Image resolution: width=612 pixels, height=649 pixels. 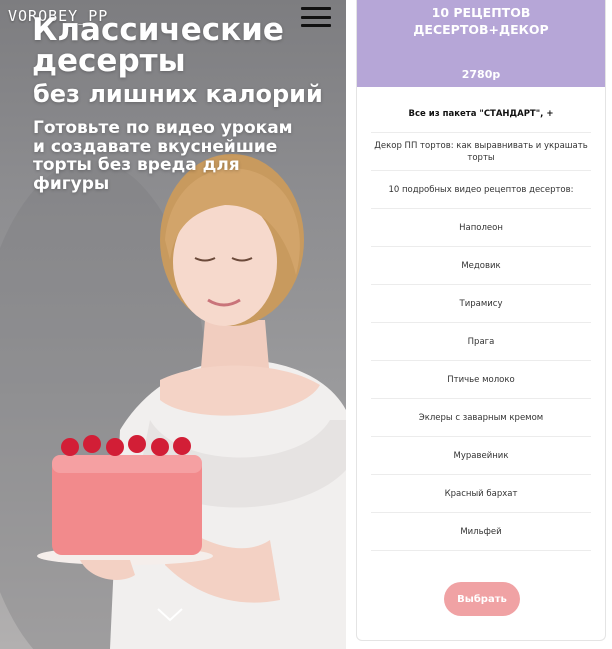 What do you see at coordinates (481, 532) in the screenshot?
I see `feature-item: Мильфей` at bounding box center [481, 532].